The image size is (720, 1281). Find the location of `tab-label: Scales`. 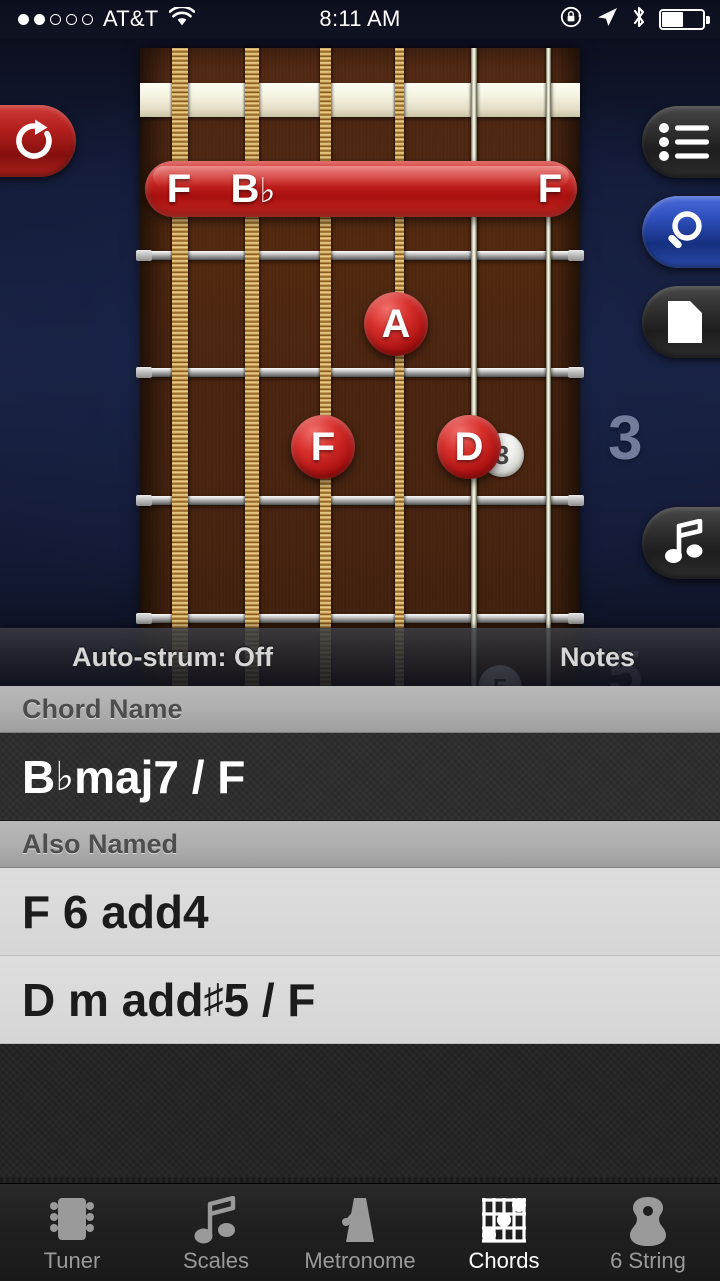

tab-label: Scales is located at coordinates (216, 1260).